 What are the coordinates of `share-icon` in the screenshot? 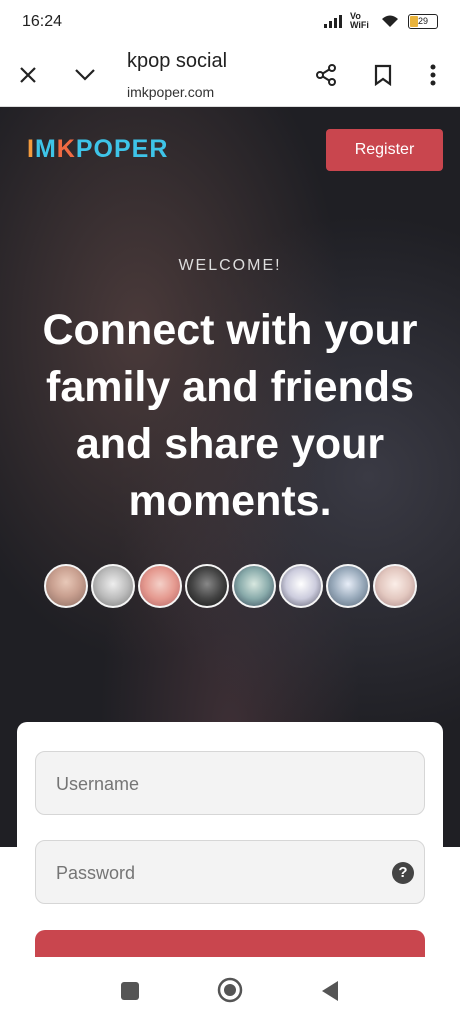 It's located at (326, 75).